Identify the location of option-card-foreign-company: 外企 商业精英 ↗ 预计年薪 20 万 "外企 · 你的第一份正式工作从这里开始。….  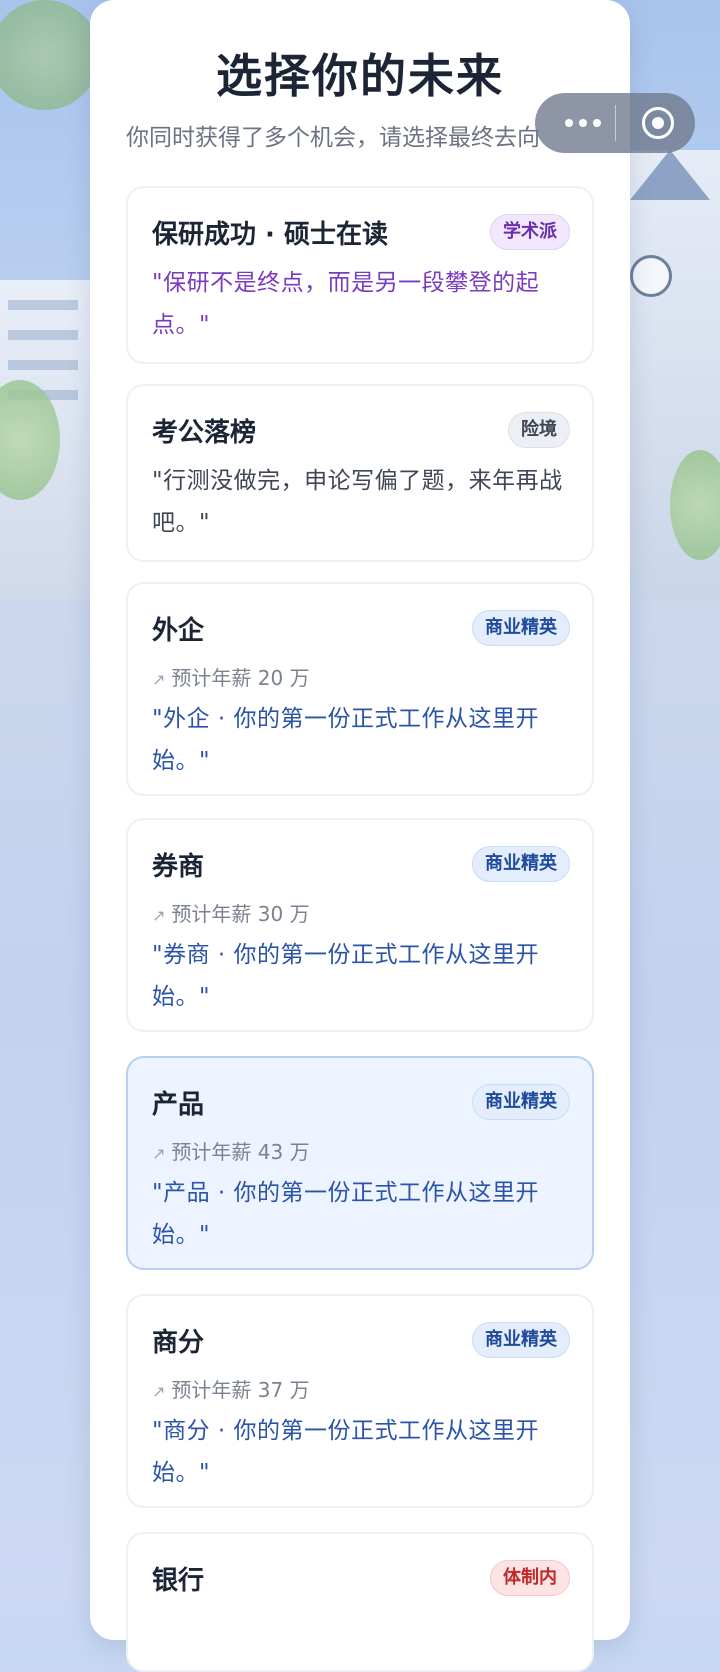
(360, 689).